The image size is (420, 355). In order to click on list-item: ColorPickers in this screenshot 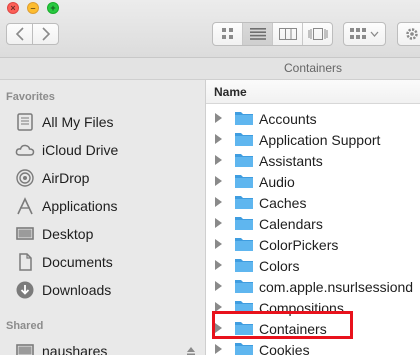, I will do `click(313, 244)`.